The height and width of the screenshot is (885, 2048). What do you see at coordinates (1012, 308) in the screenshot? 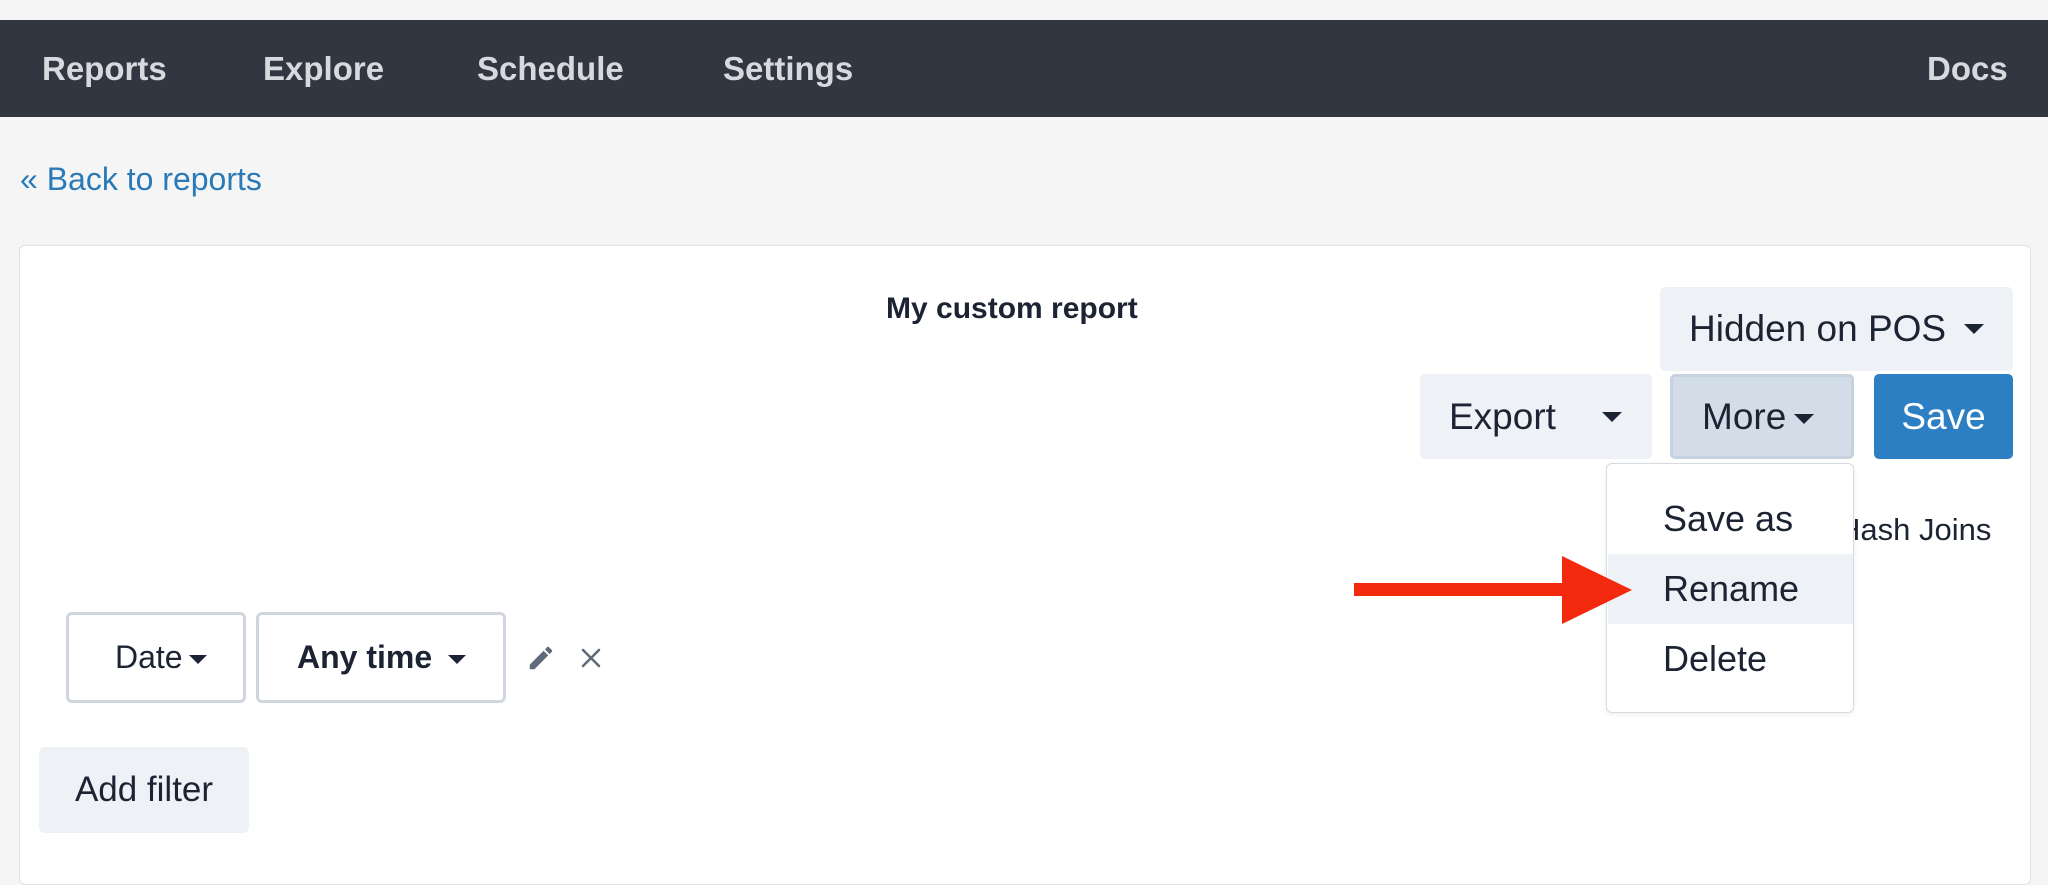
I see `report-title: My custom report` at bounding box center [1012, 308].